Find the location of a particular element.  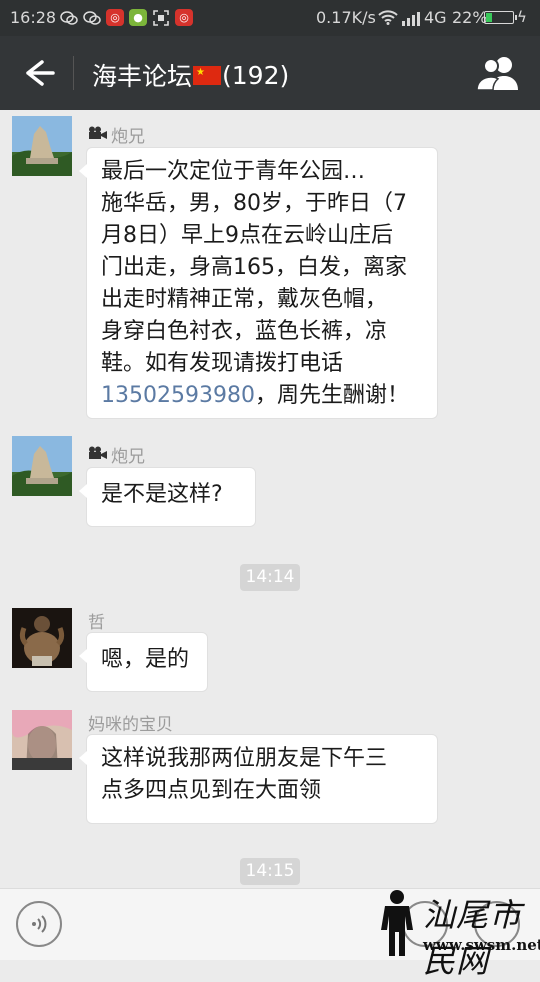

battery-percent: 22% is located at coordinates (470, 17).